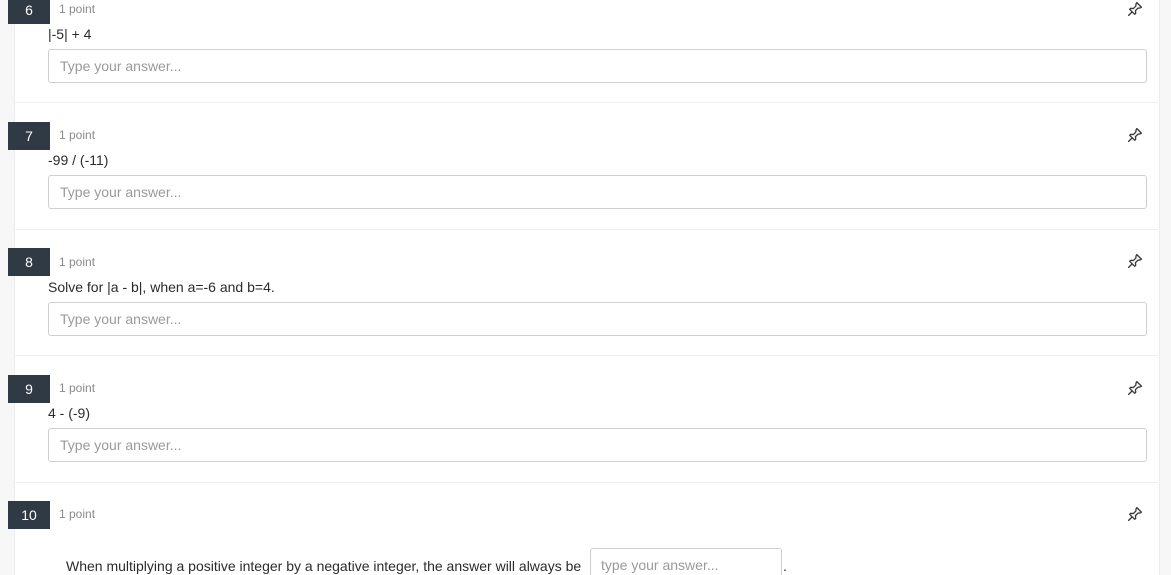 The image size is (1171, 575). Describe the element at coordinates (785, 566) in the screenshot. I see `fill-in-prompt-end: .` at that location.